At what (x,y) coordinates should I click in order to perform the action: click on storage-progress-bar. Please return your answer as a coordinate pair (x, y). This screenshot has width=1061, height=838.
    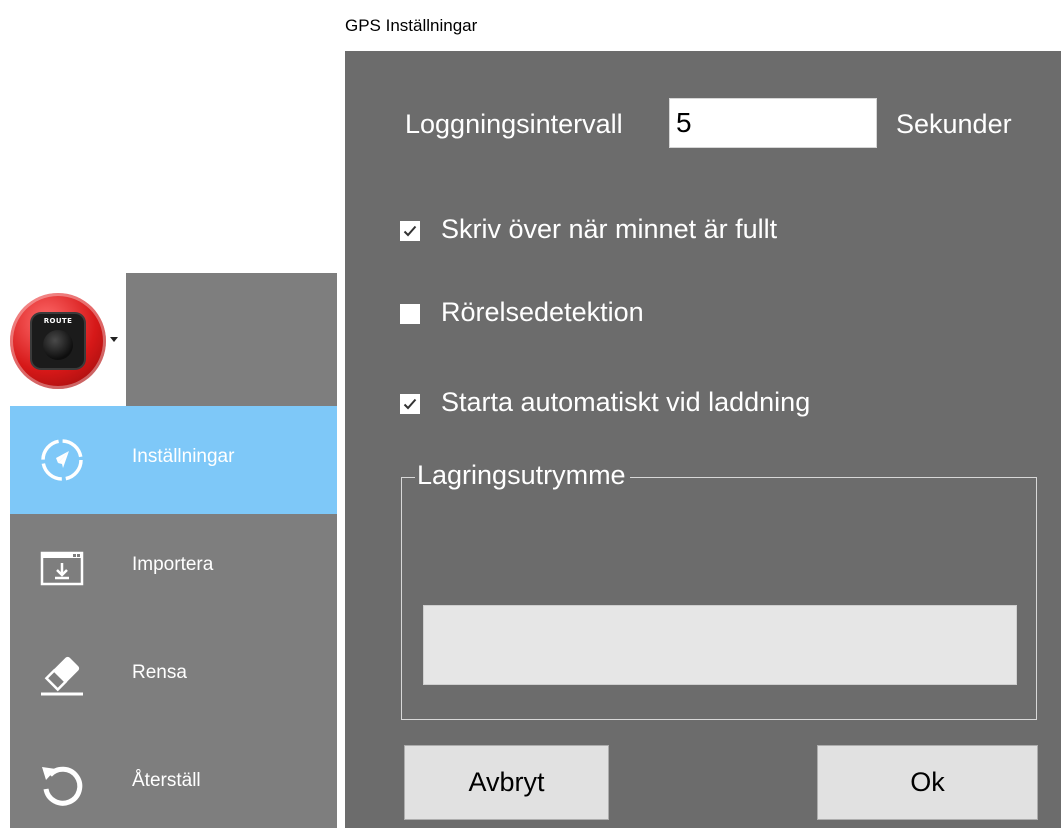
    Looking at the image, I should click on (720, 645).